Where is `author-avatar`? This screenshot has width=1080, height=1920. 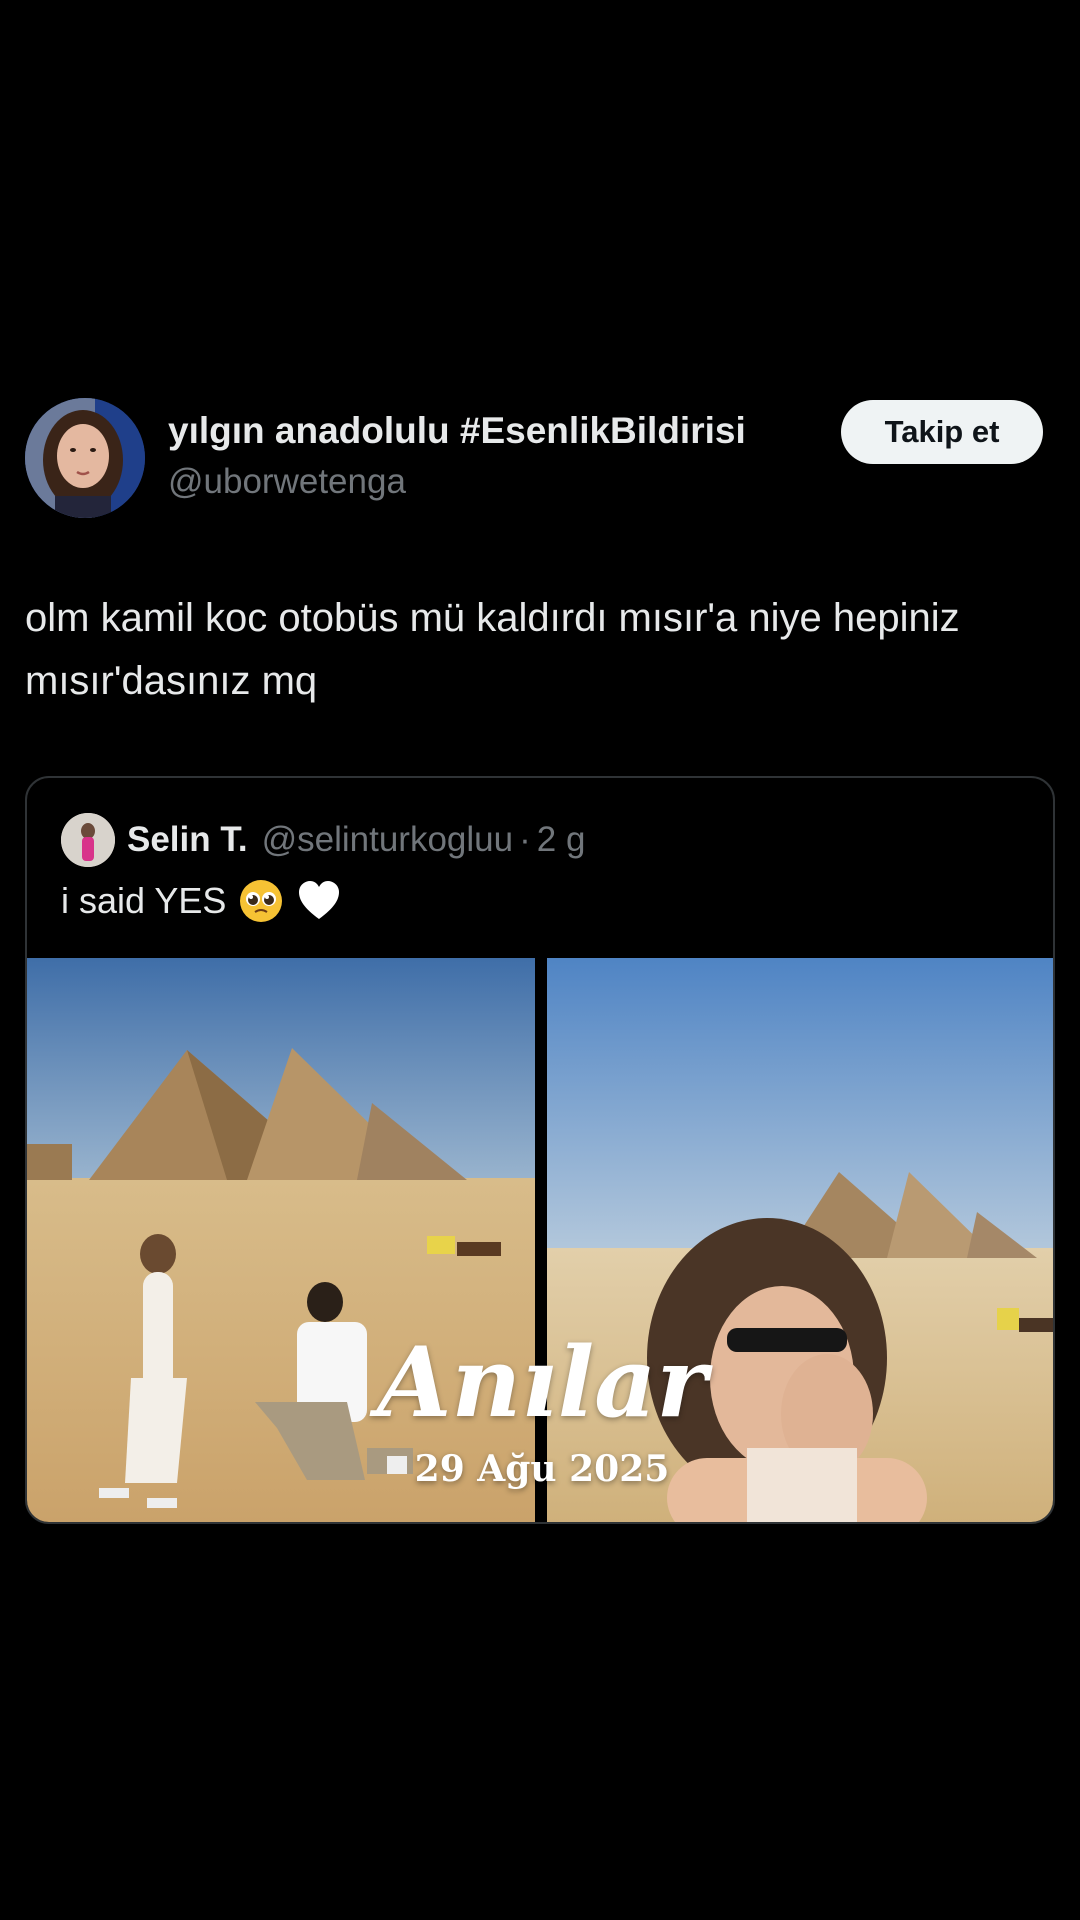 author-avatar is located at coordinates (85, 458).